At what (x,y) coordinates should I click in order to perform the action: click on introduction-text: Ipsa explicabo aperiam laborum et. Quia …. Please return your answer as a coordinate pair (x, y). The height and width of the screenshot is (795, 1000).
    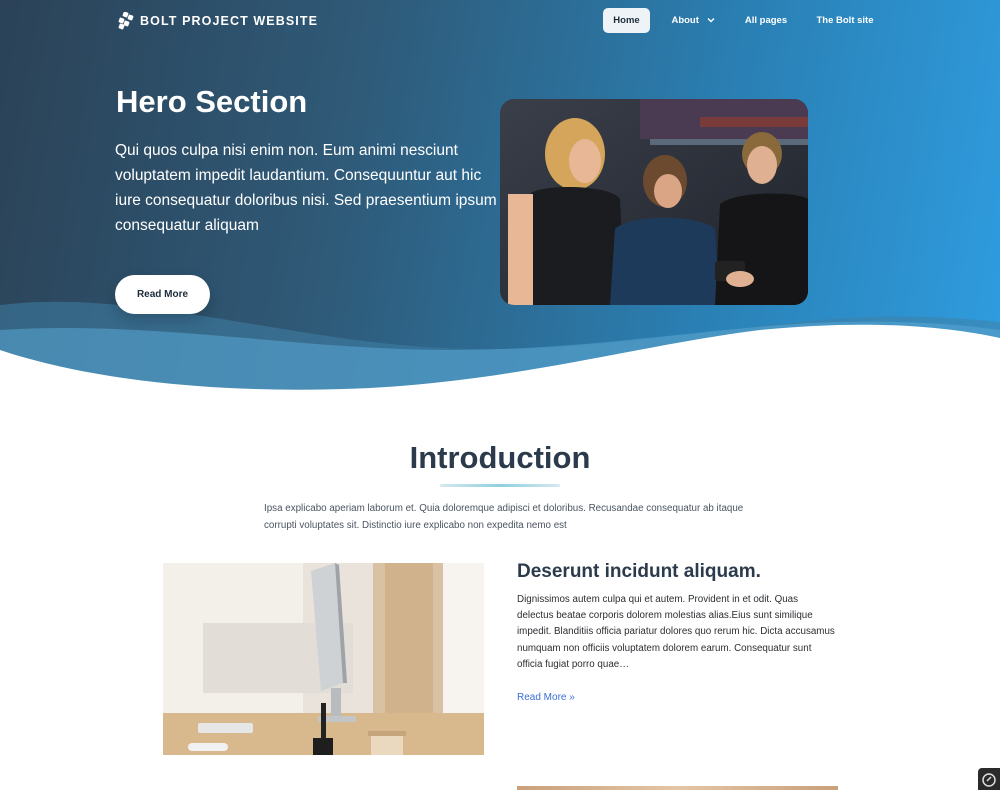
    Looking at the image, I should click on (504, 517).